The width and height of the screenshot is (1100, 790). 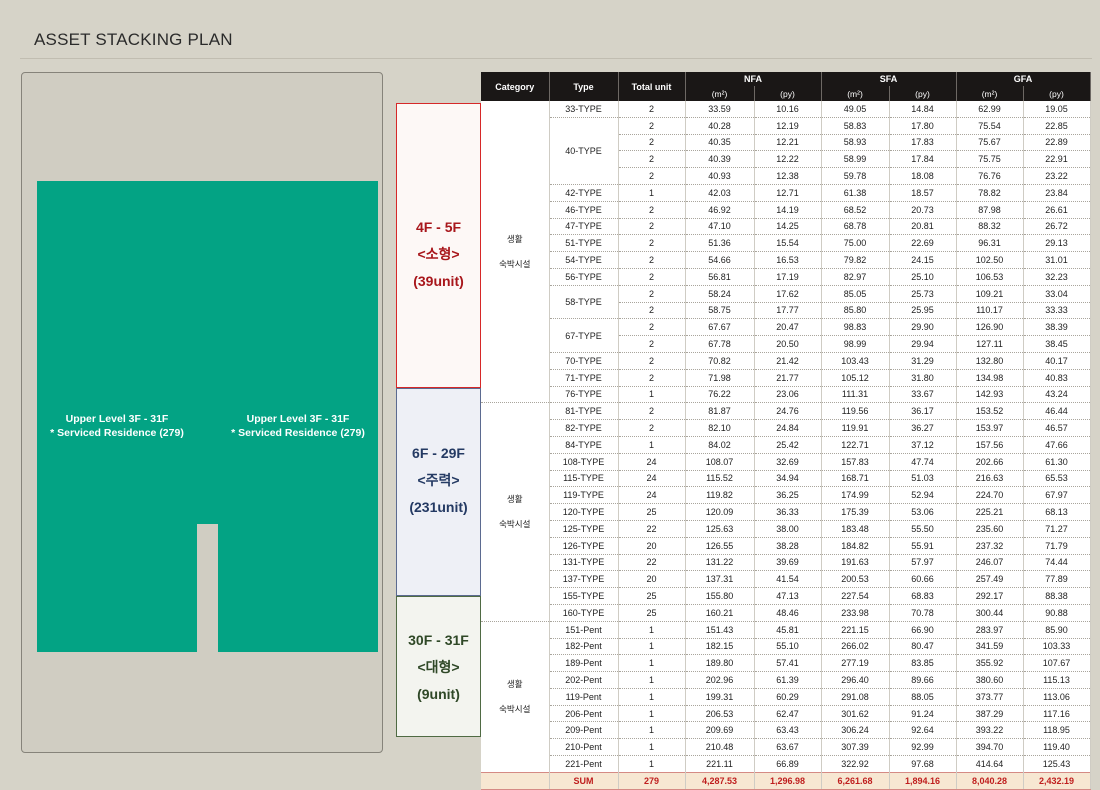 I want to click on header-gfa-m2: (m²), so click(x=990, y=93).